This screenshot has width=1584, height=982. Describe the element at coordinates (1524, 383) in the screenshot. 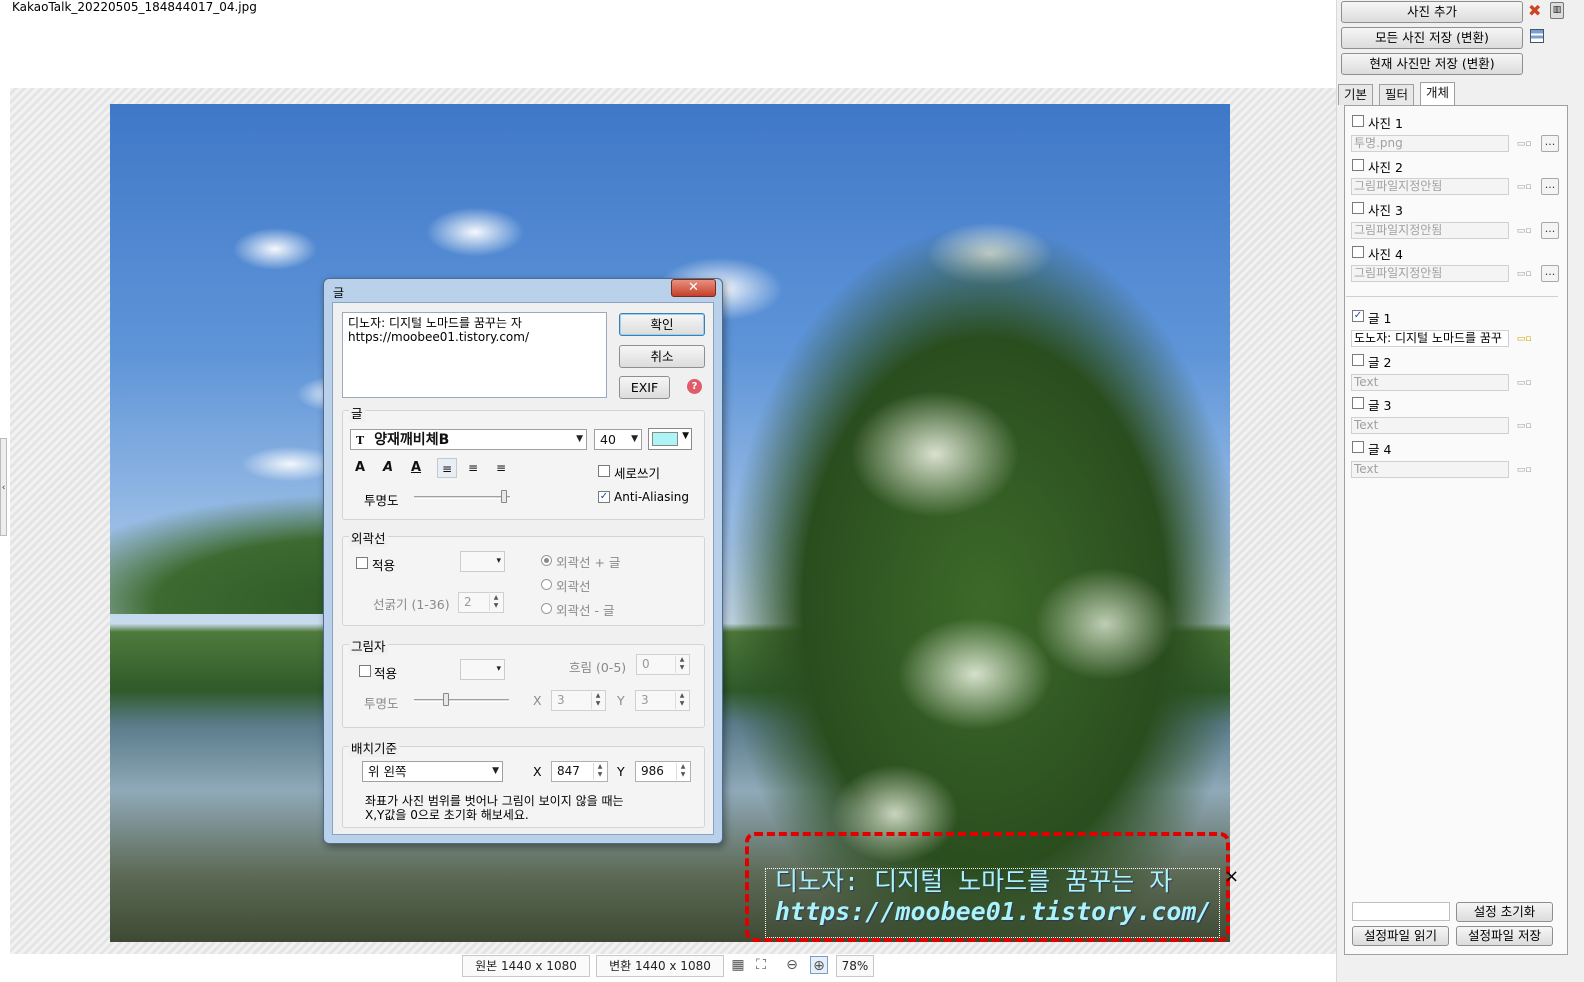

I see `text2-edit-icon: ▭▫` at that location.